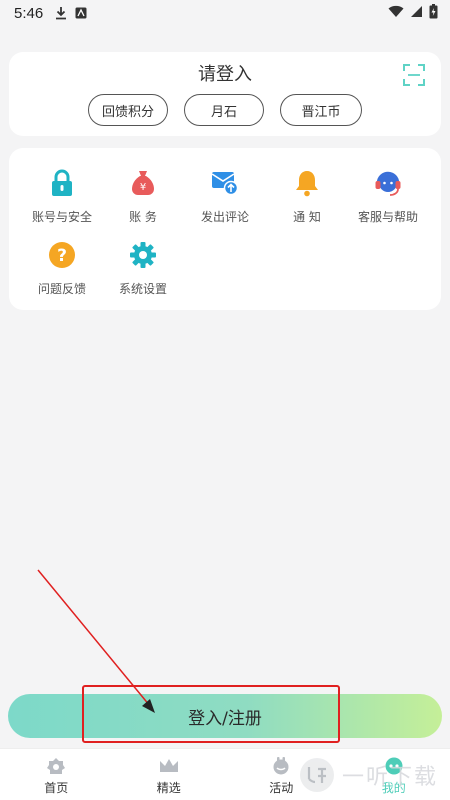 This screenshot has height=800, width=450. What do you see at coordinates (62, 272) in the screenshot?
I see `menu-item-feedback: ? 问题反馈` at bounding box center [62, 272].